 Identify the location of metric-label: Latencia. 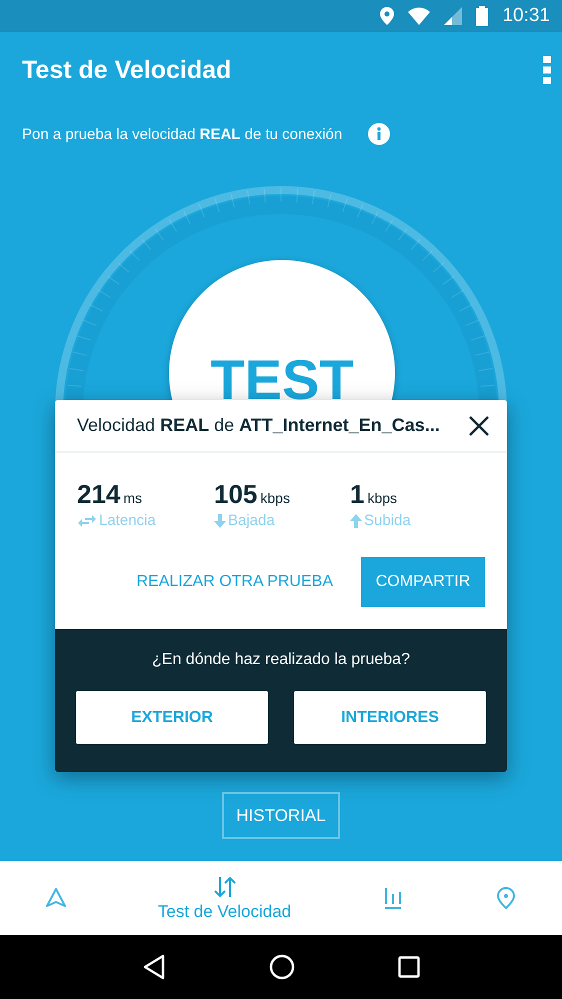
(127, 520).